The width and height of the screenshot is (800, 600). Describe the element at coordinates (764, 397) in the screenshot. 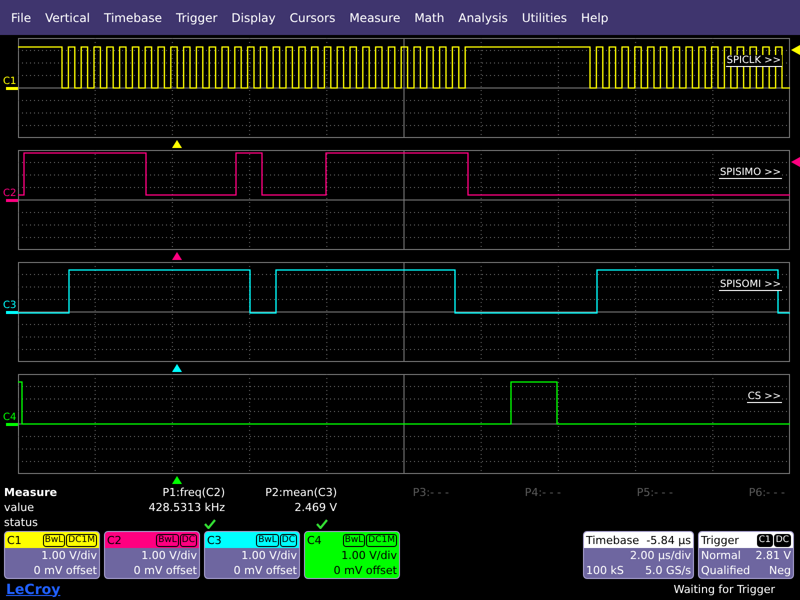

I see `signal-label: CS >>` at that location.